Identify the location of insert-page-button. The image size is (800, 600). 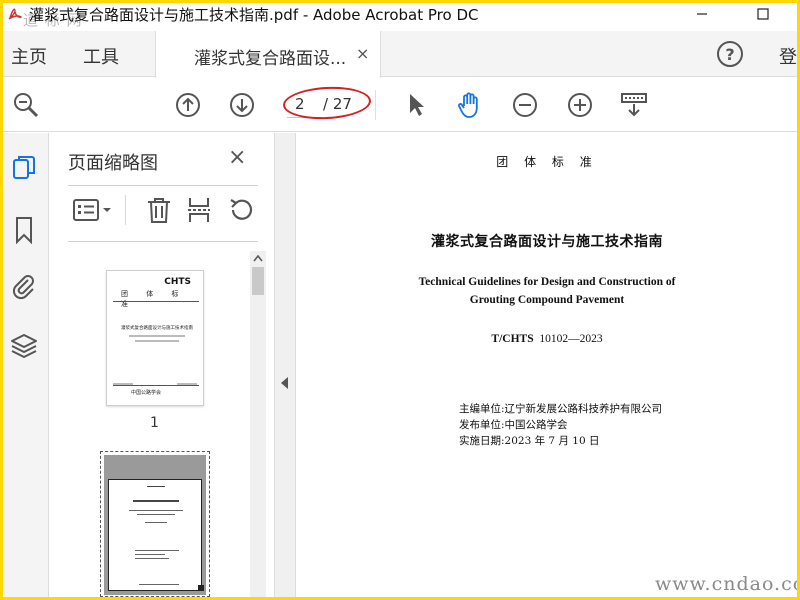
(199, 210).